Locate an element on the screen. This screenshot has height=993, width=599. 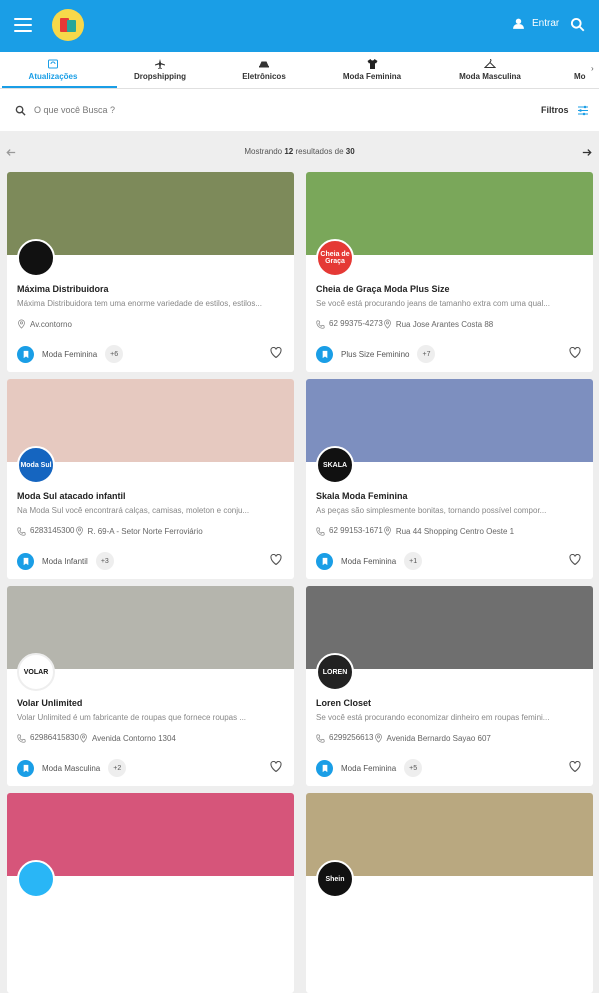
store-category: Moda Masculina +2 is located at coordinates (72, 768).